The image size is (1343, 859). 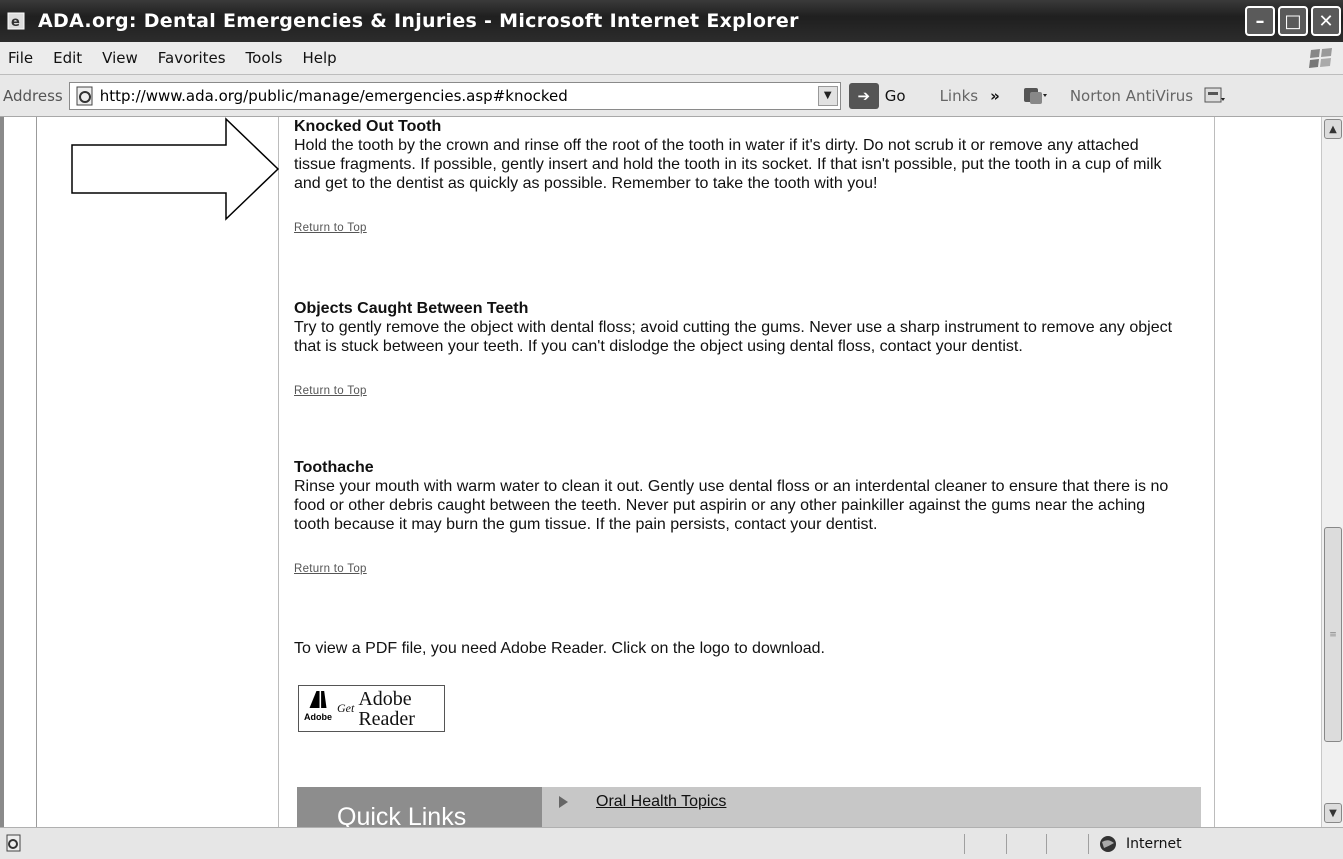 I want to click on quick-links-title: Quick Links, so click(x=419, y=807).